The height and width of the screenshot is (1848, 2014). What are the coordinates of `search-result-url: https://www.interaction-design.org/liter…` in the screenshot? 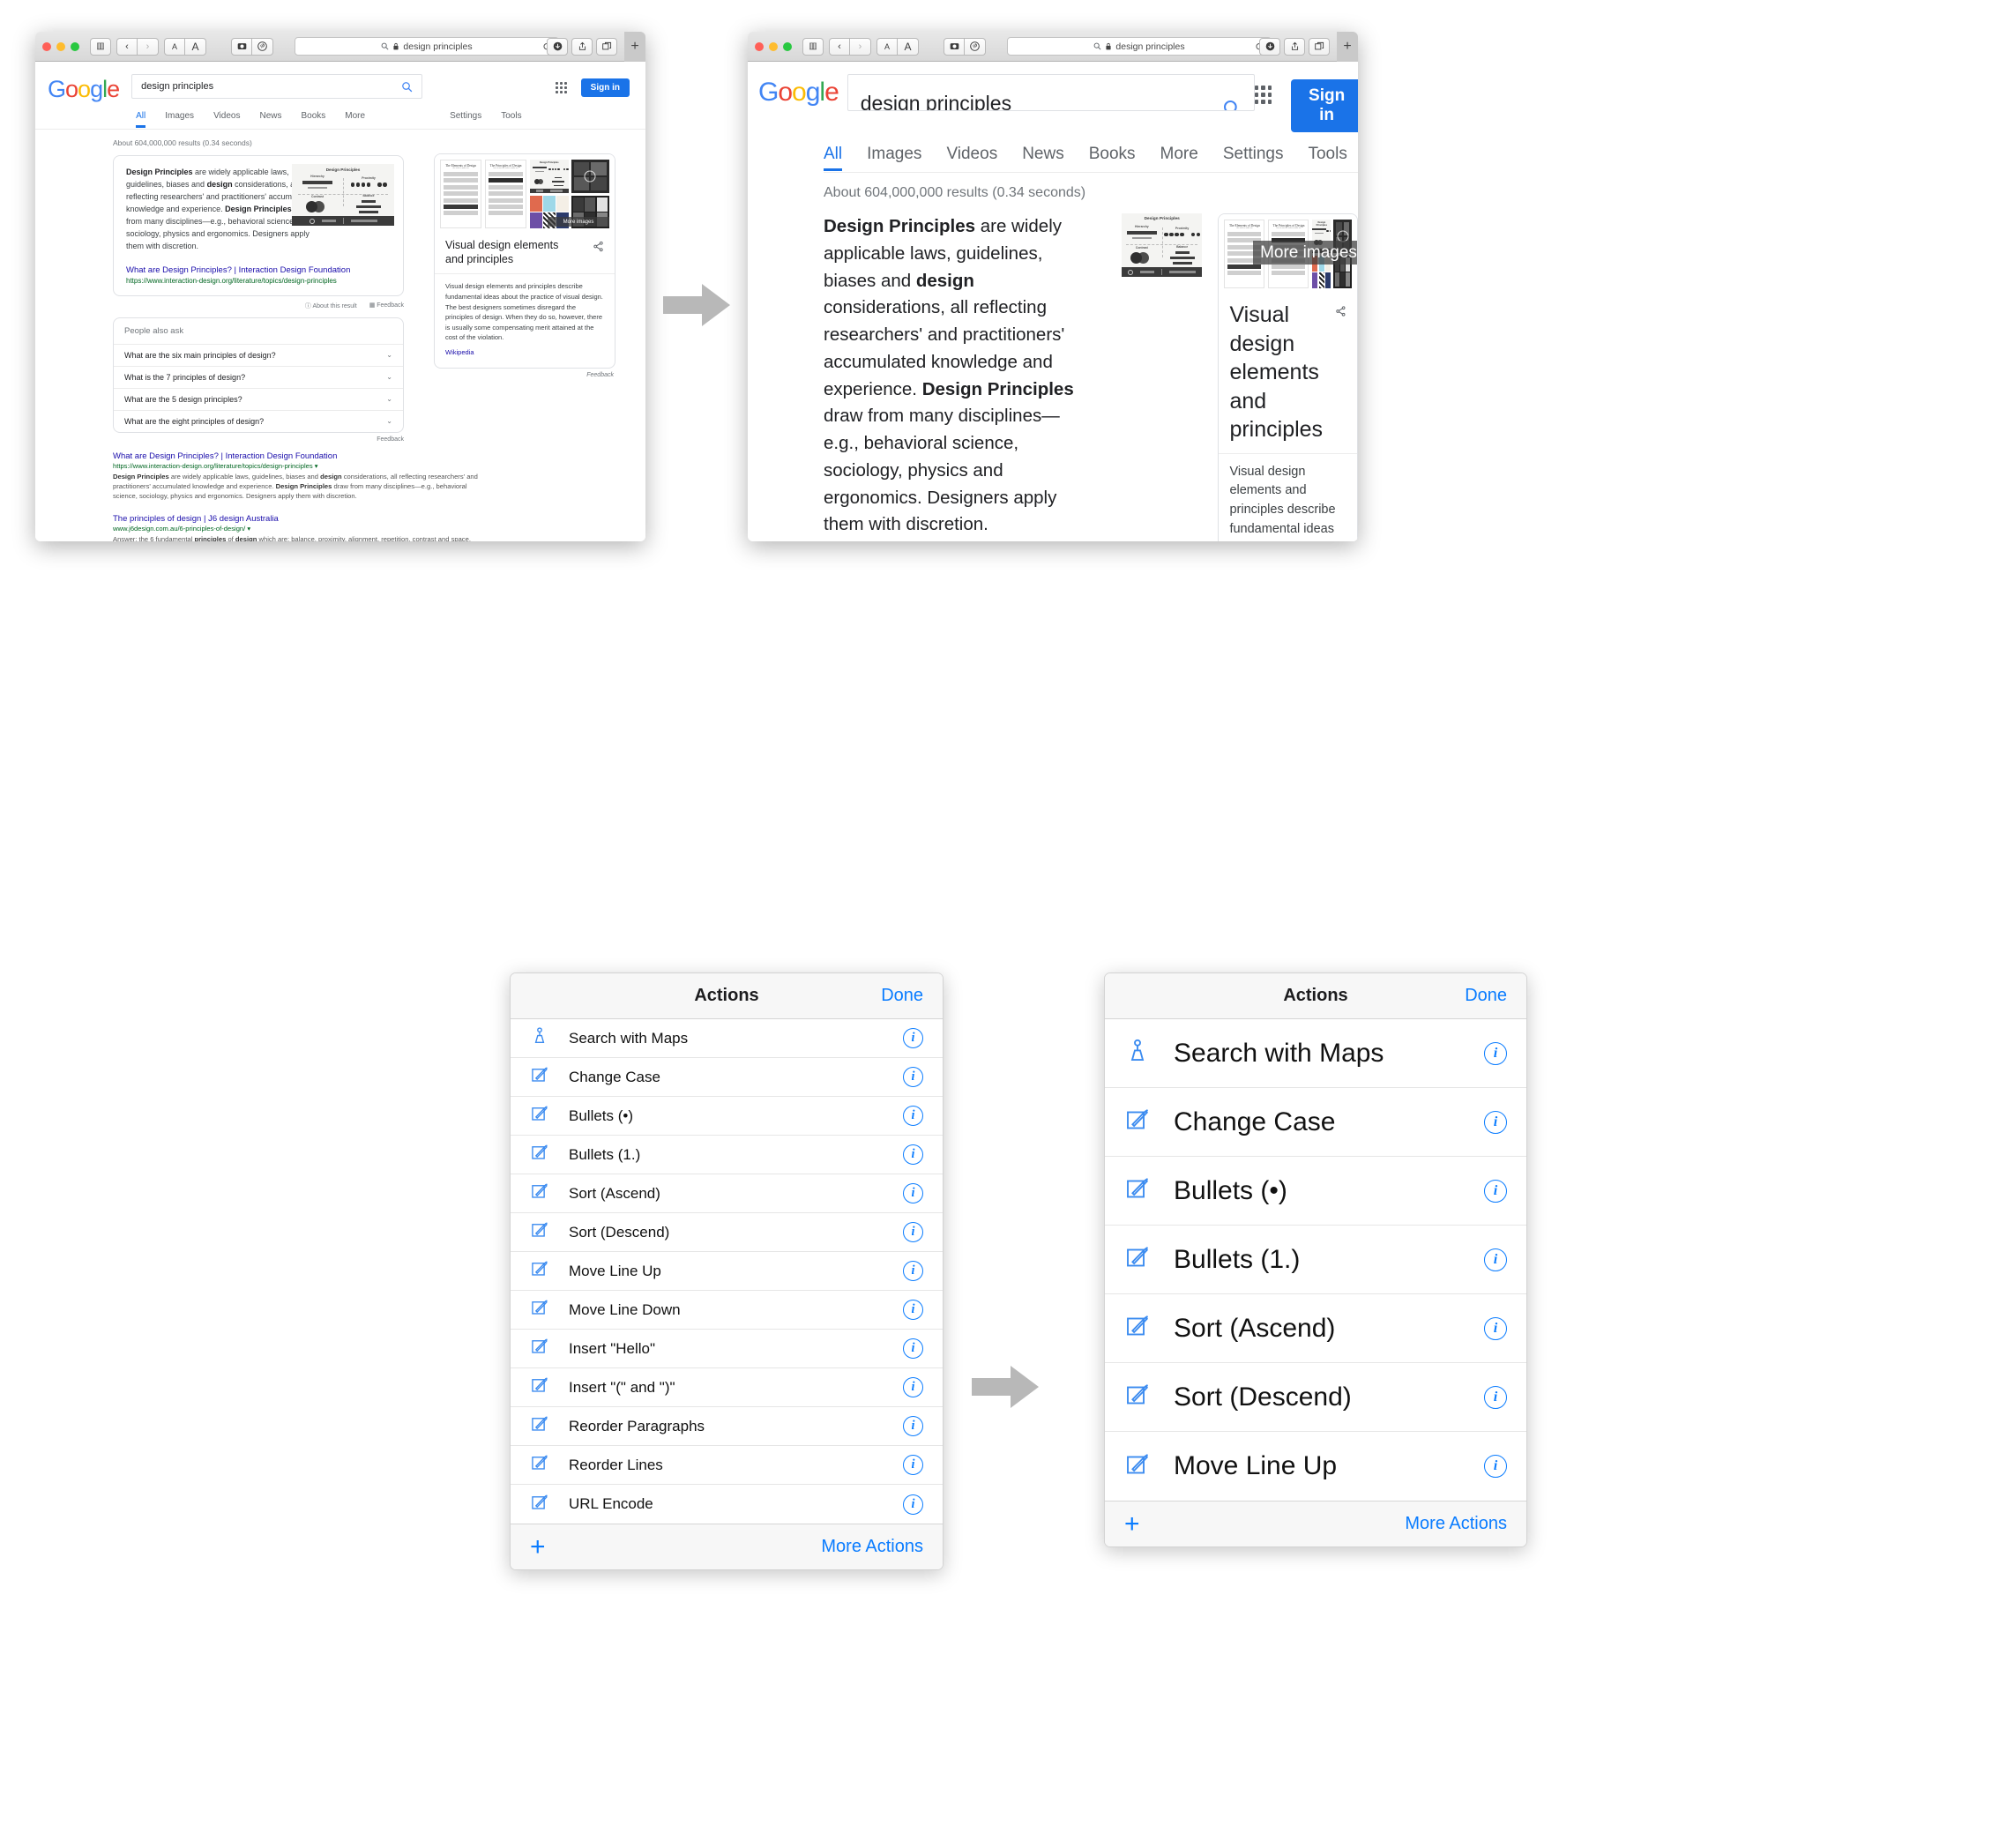 It's located at (298, 466).